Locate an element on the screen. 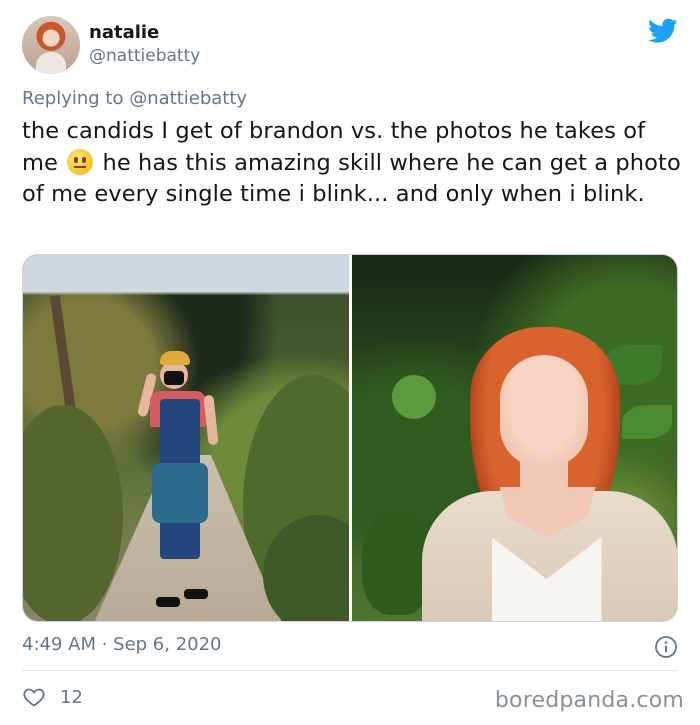 Image resolution: width=700 pixels, height=725 pixels. reply-context: Replying to @nattiebatty is located at coordinates (134, 98).